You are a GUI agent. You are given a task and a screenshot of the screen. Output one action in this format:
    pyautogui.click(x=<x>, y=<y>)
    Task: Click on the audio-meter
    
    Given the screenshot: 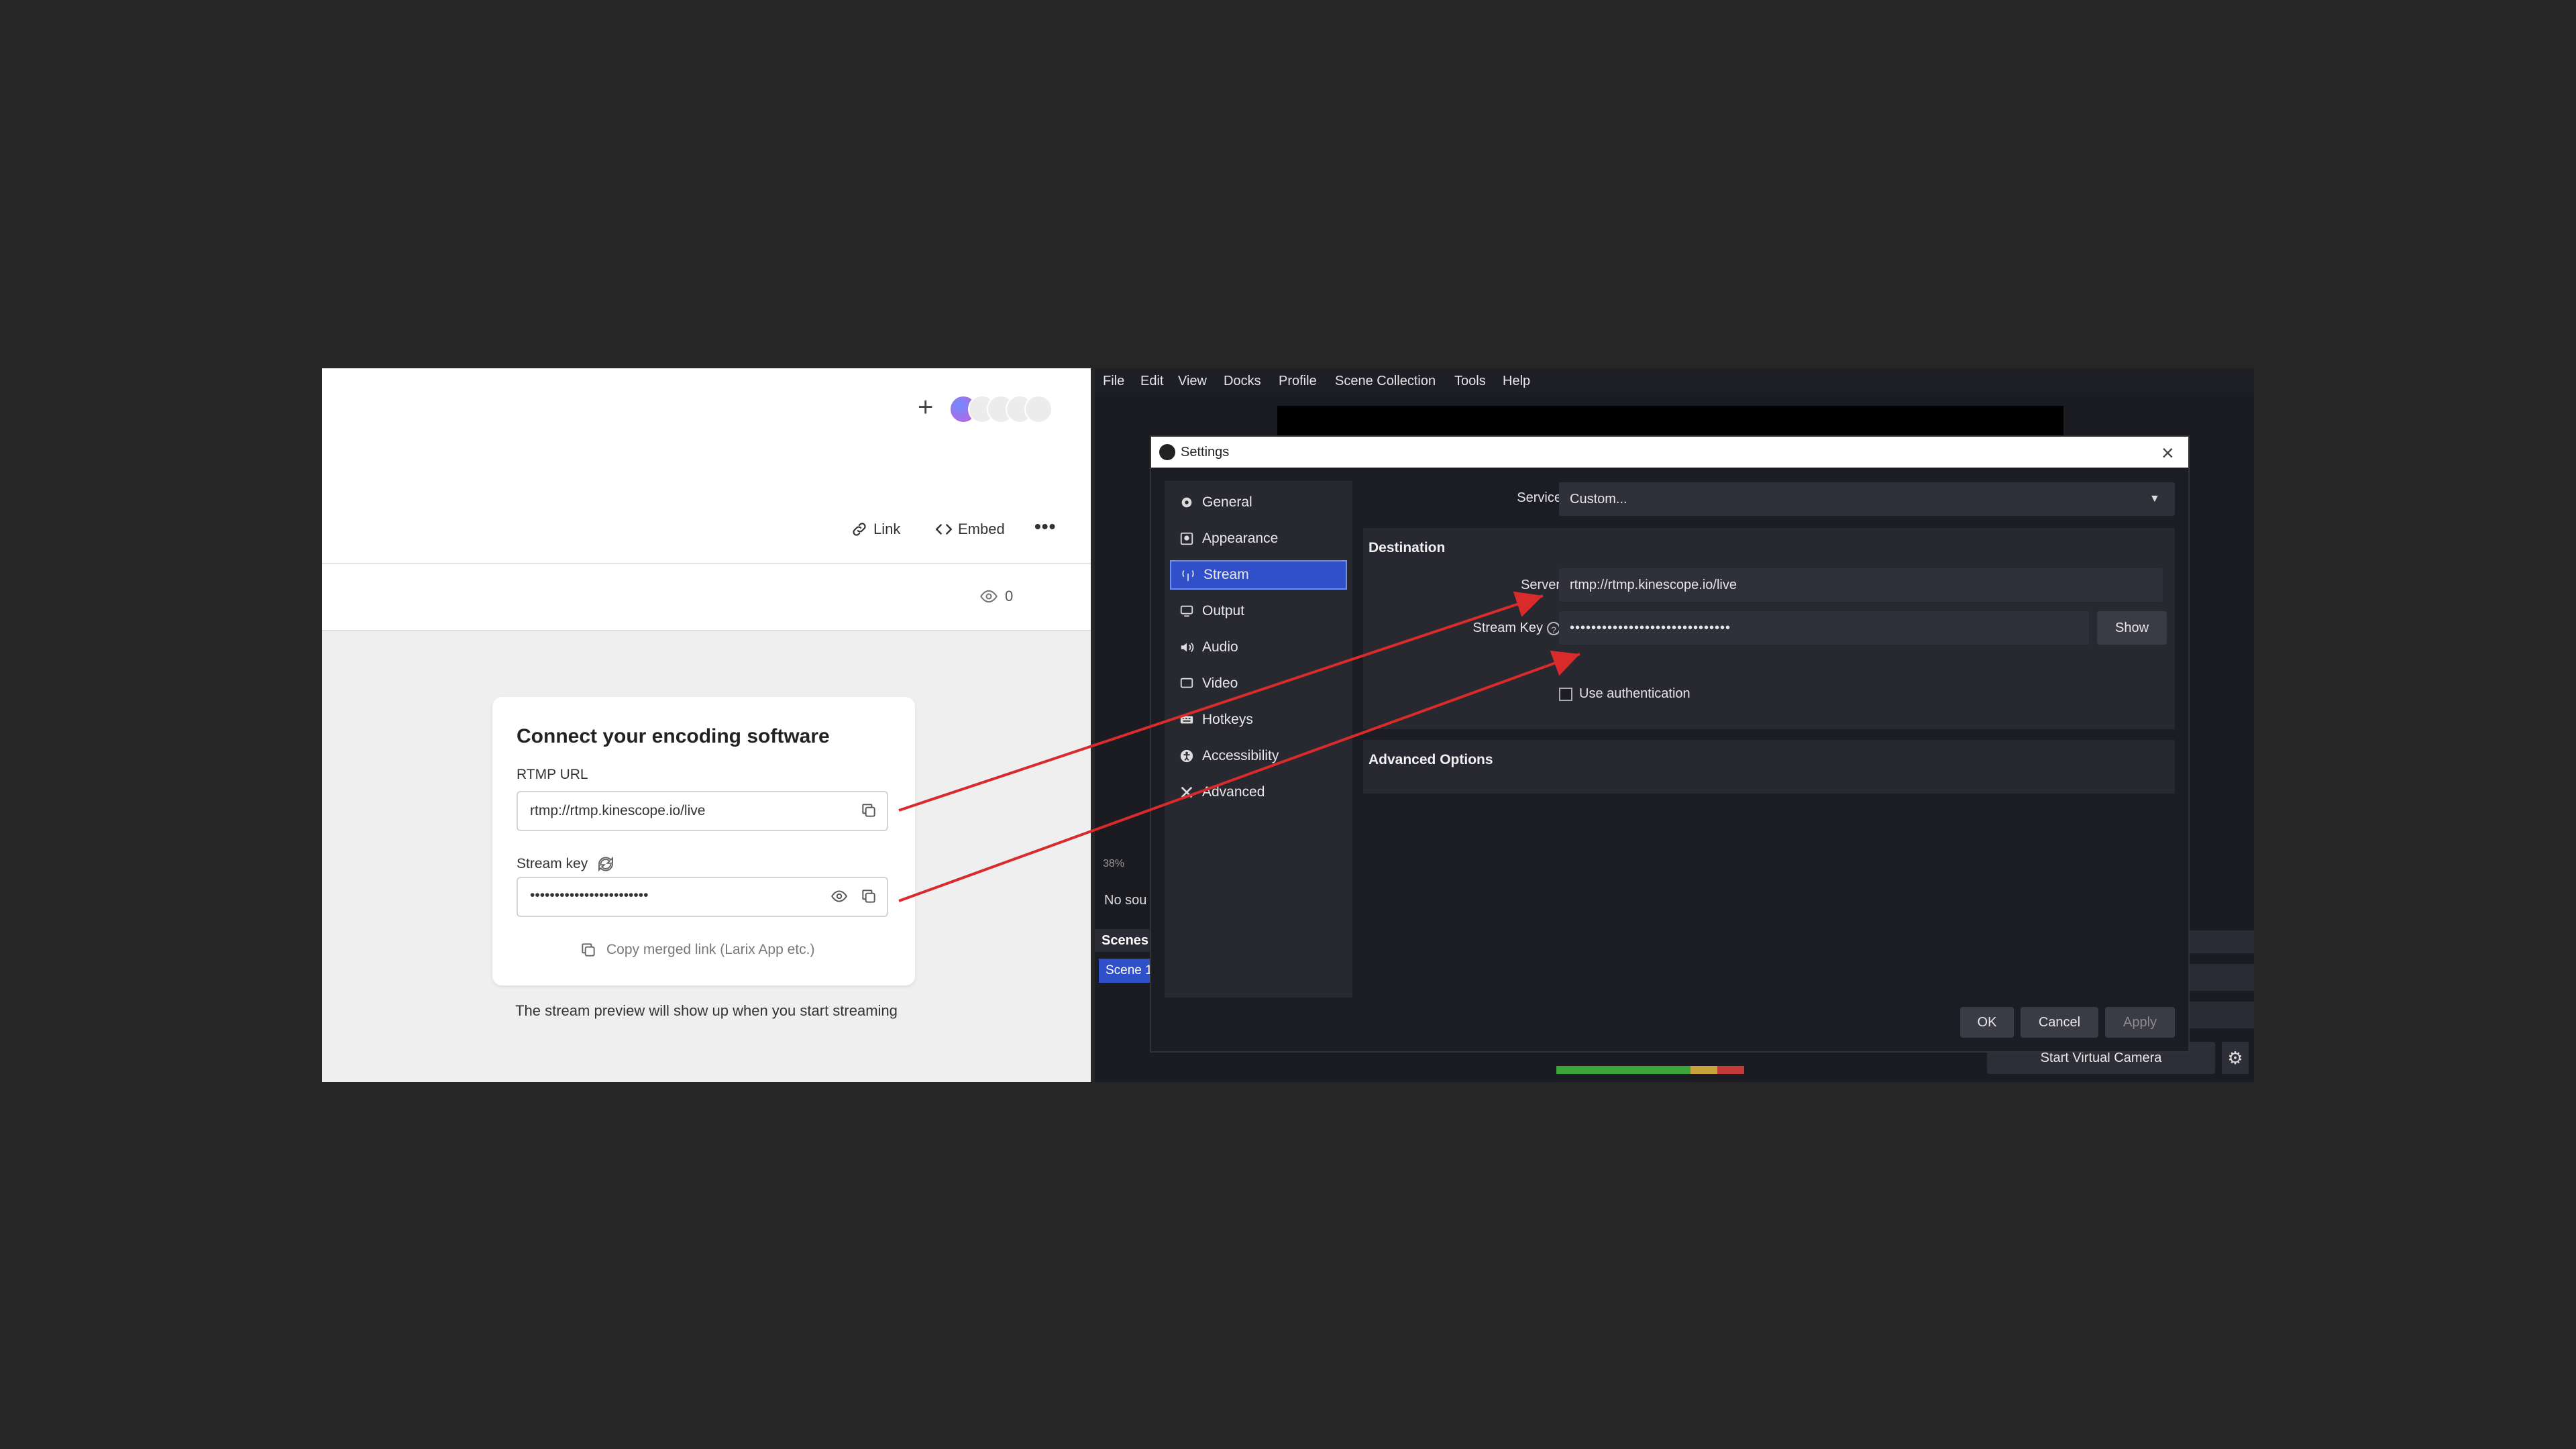 What is the action you would take?
    pyautogui.click(x=1650, y=1070)
    